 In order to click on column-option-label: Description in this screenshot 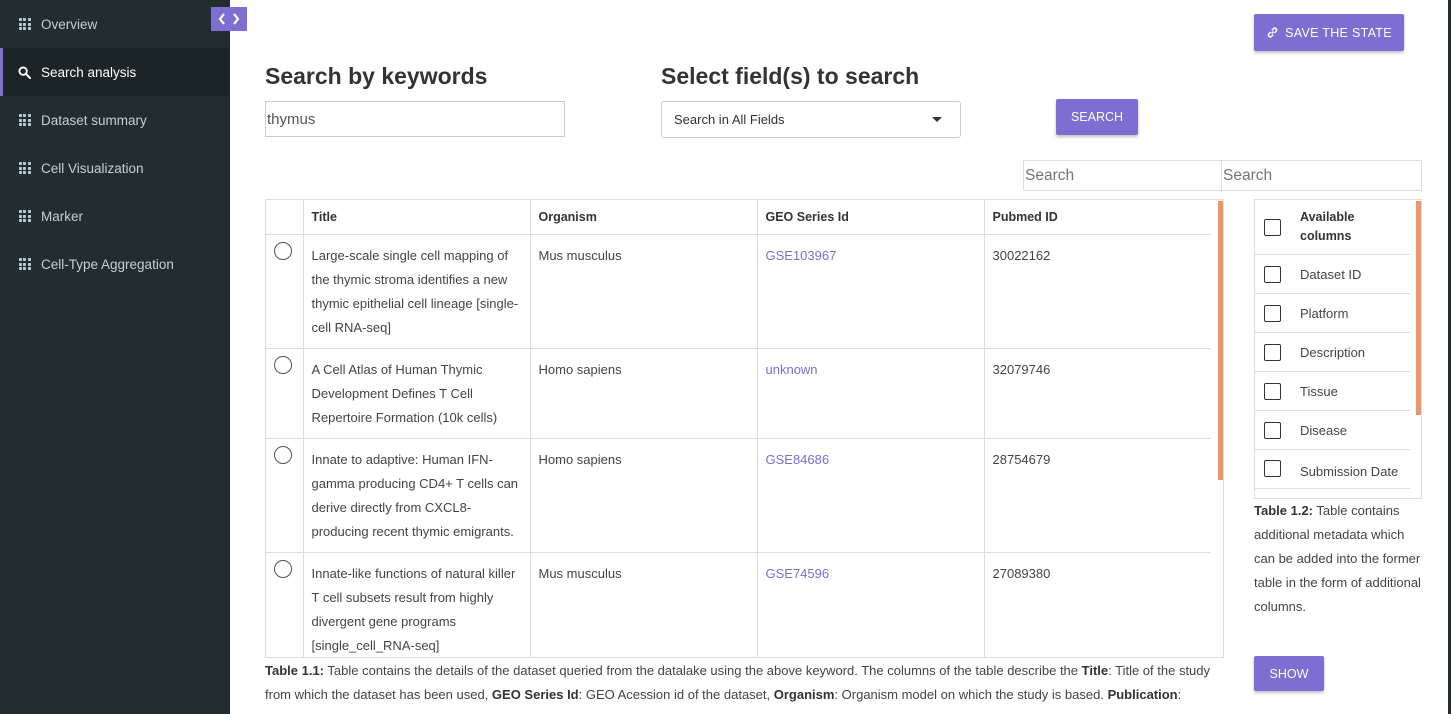, I will do `click(1349, 352)`.